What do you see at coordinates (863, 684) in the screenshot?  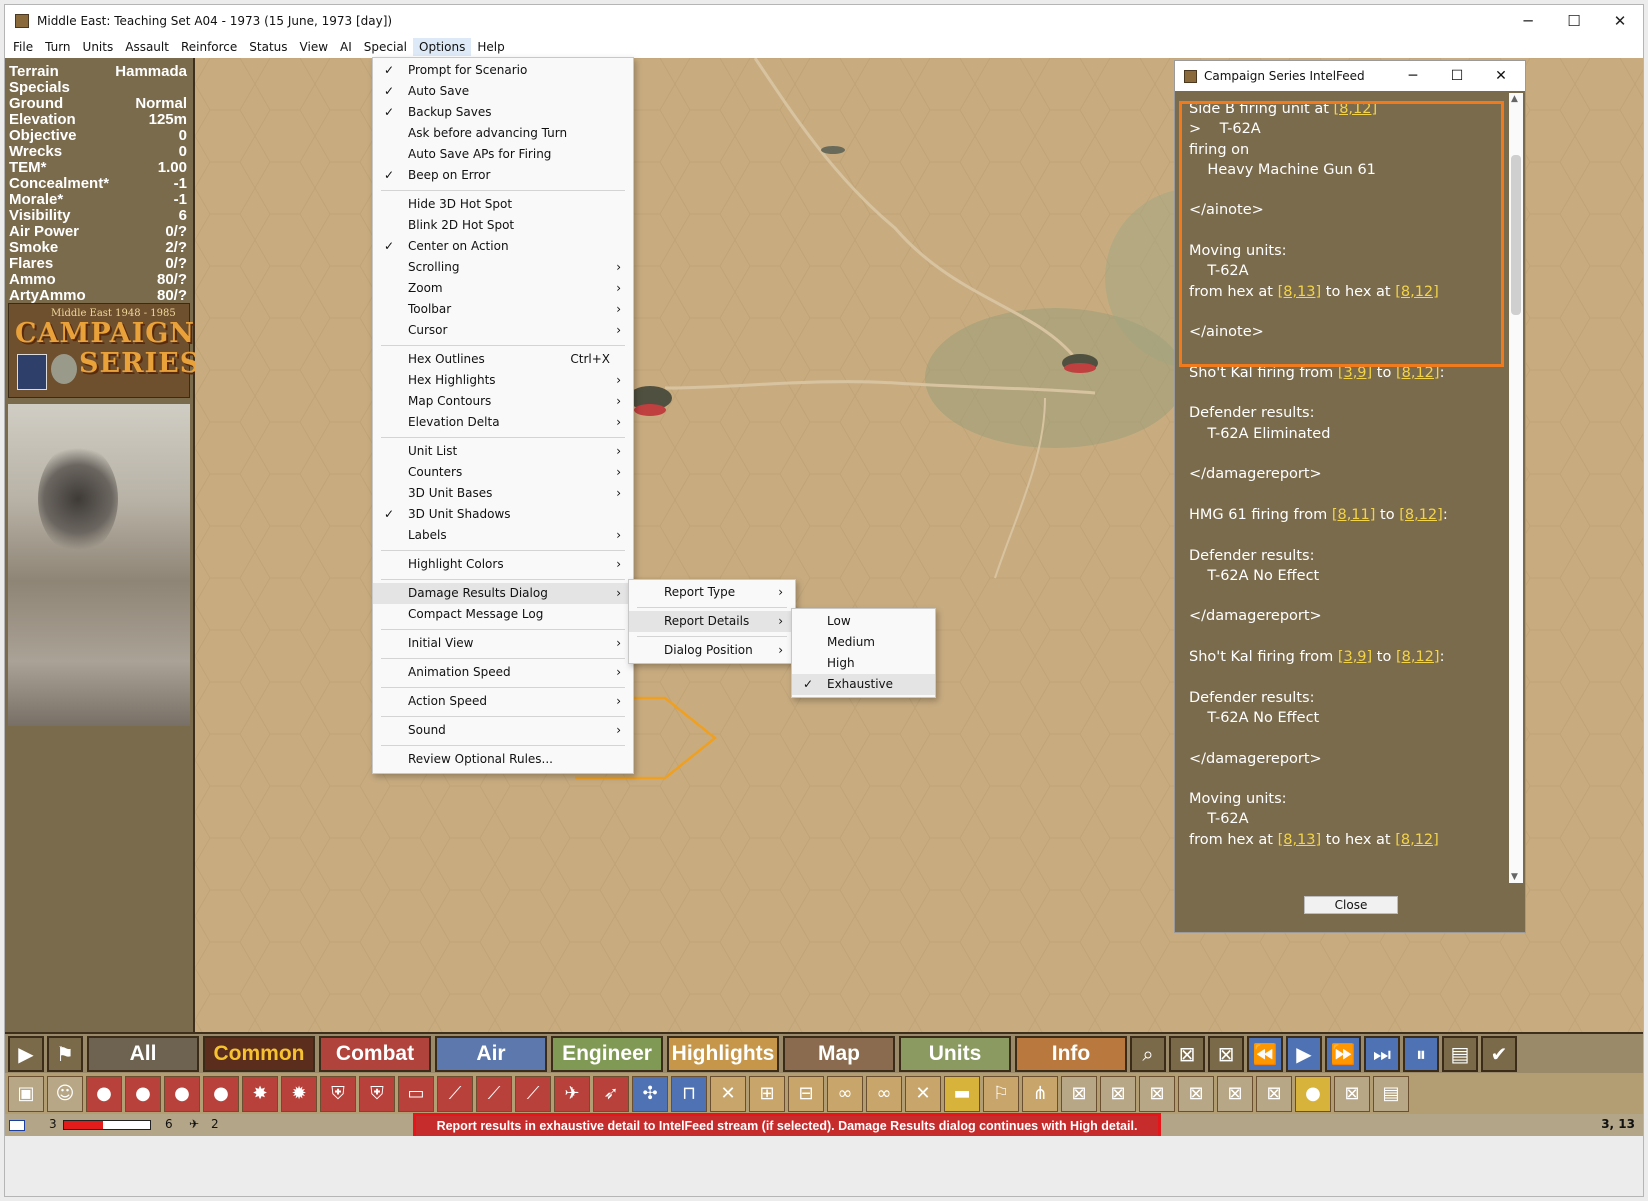 I see `menu-item-exhaustive: ✓ Exhaustive` at bounding box center [863, 684].